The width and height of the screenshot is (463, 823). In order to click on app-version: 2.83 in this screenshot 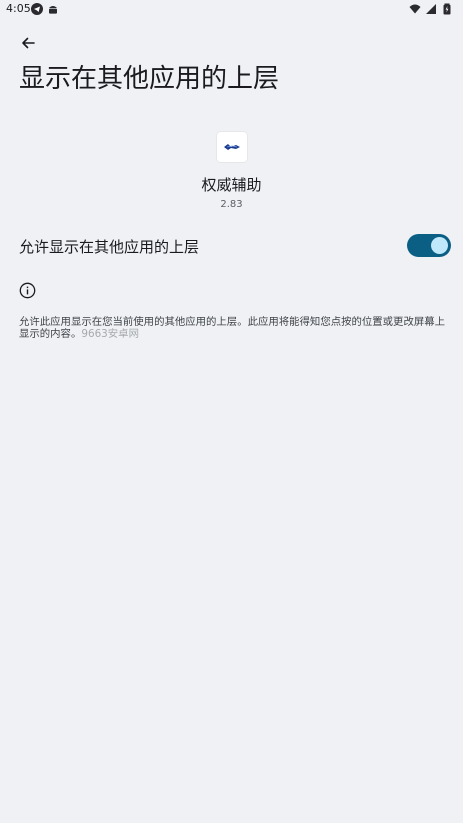, I will do `click(231, 204)`.